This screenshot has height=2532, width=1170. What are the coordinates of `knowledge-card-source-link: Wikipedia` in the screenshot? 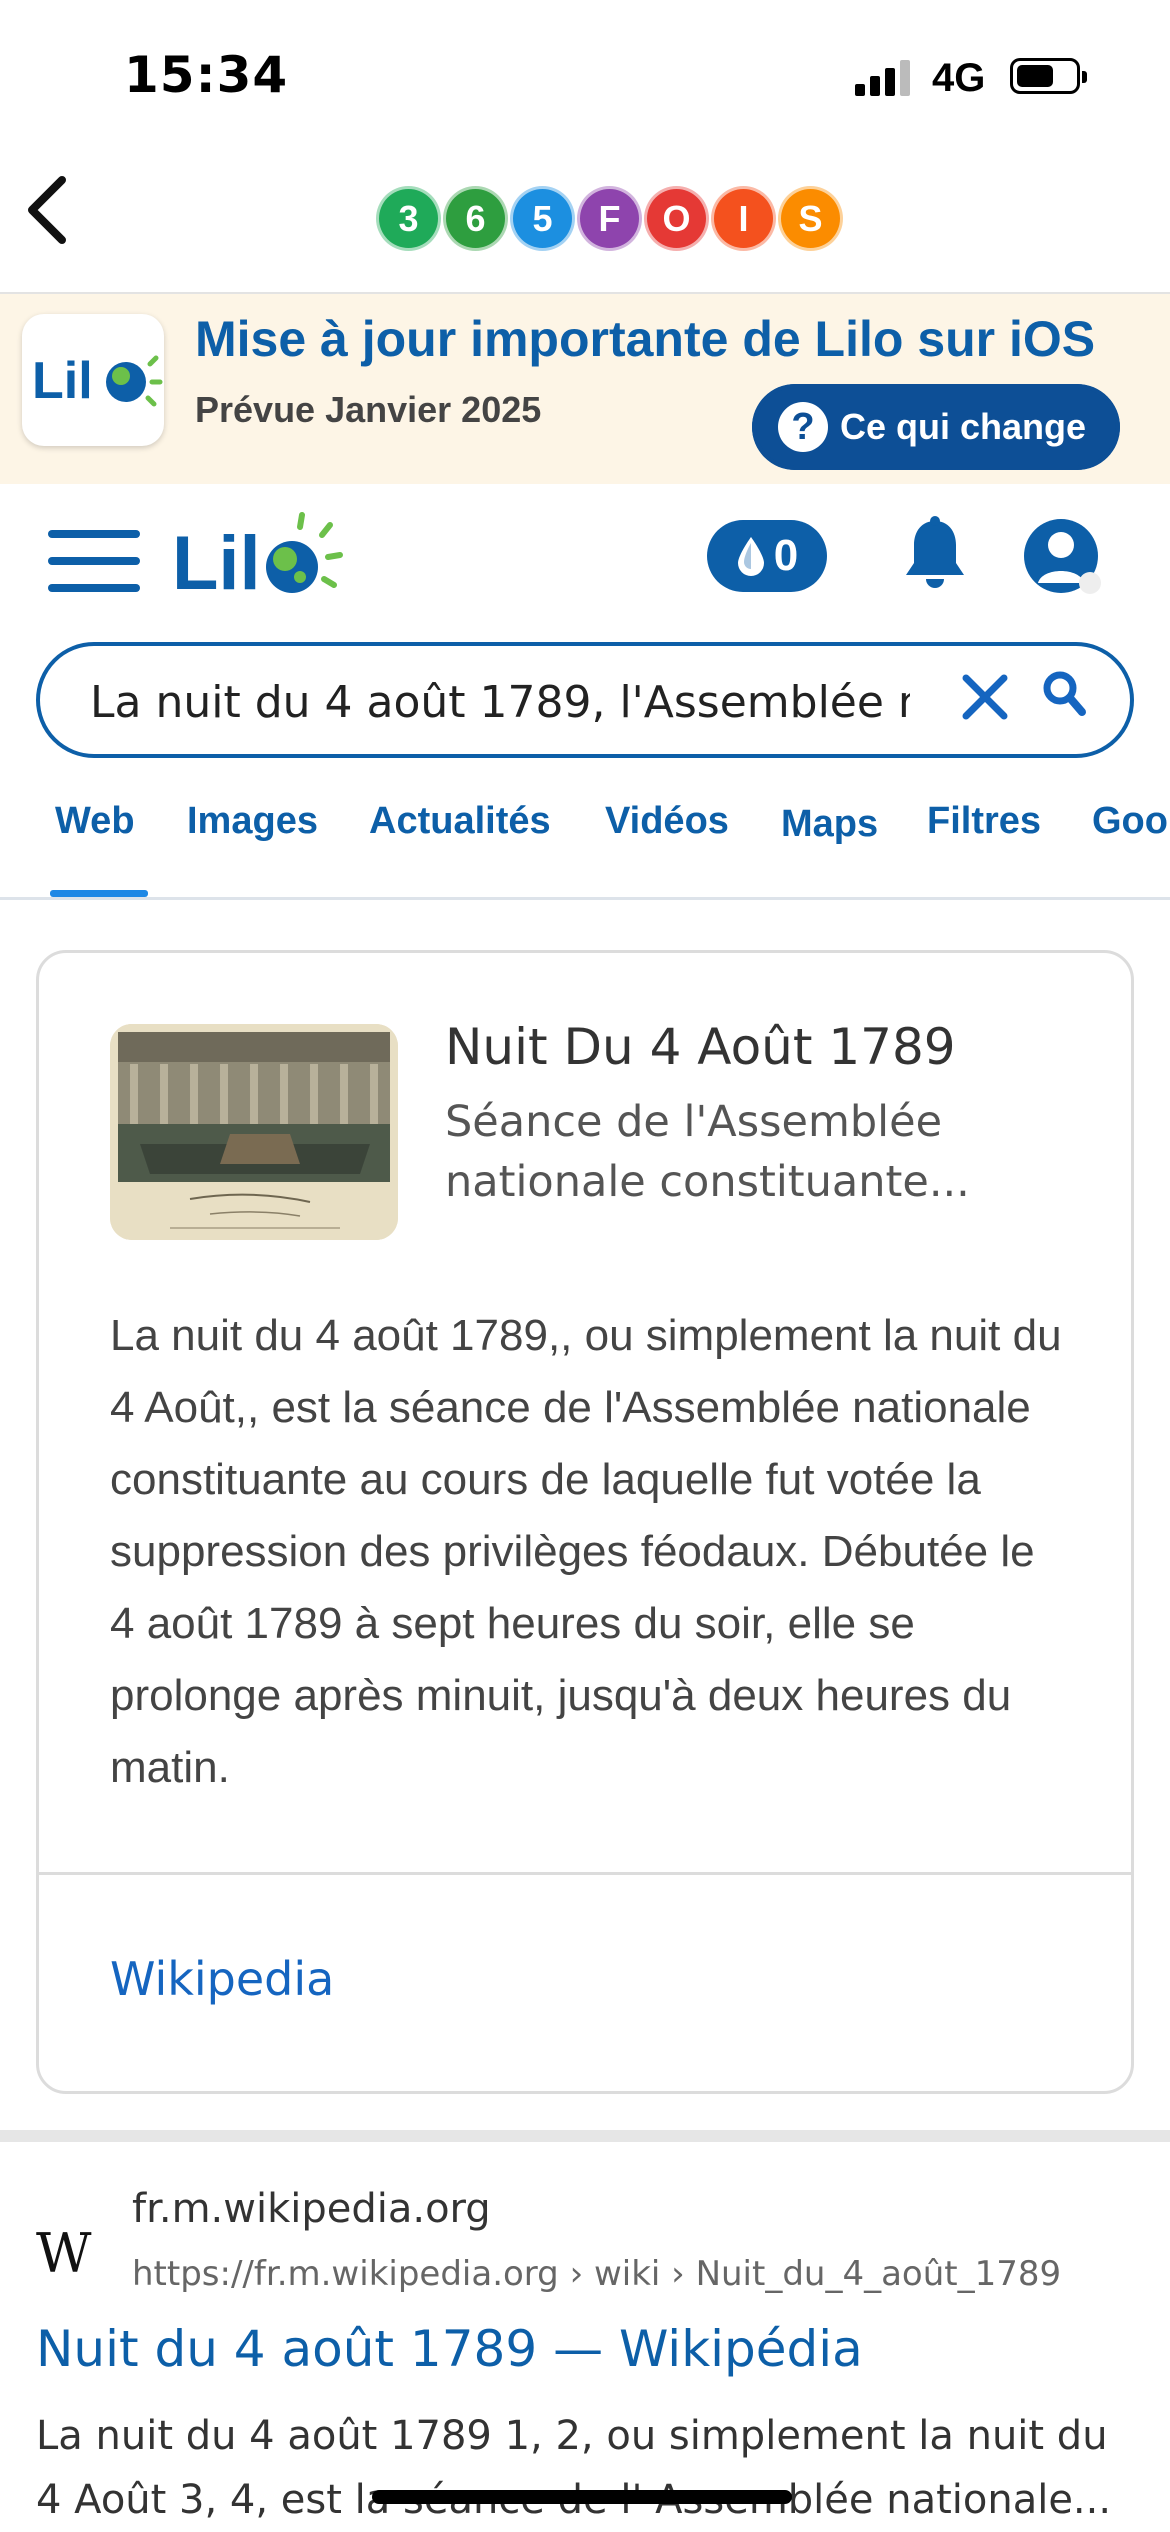 It's located at (222, 1979).